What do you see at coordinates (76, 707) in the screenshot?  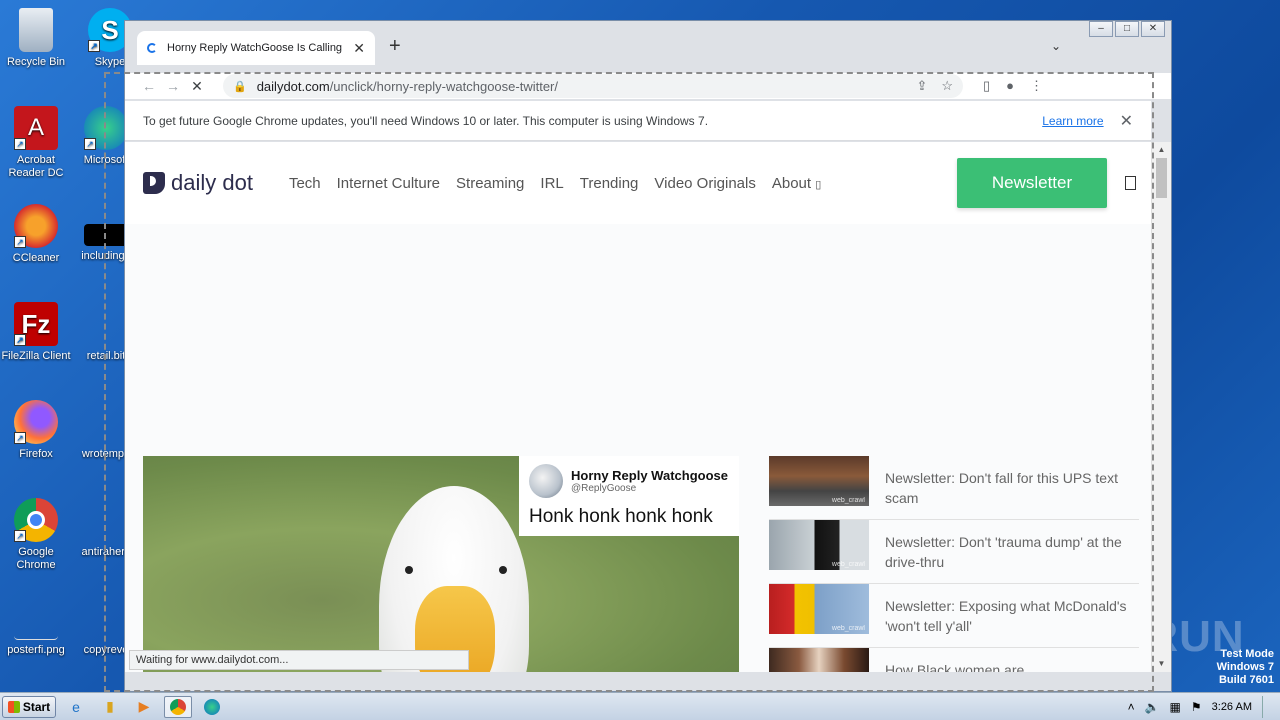 I see `taskbar-ie-icon: e` at bounding box center [76, 707].